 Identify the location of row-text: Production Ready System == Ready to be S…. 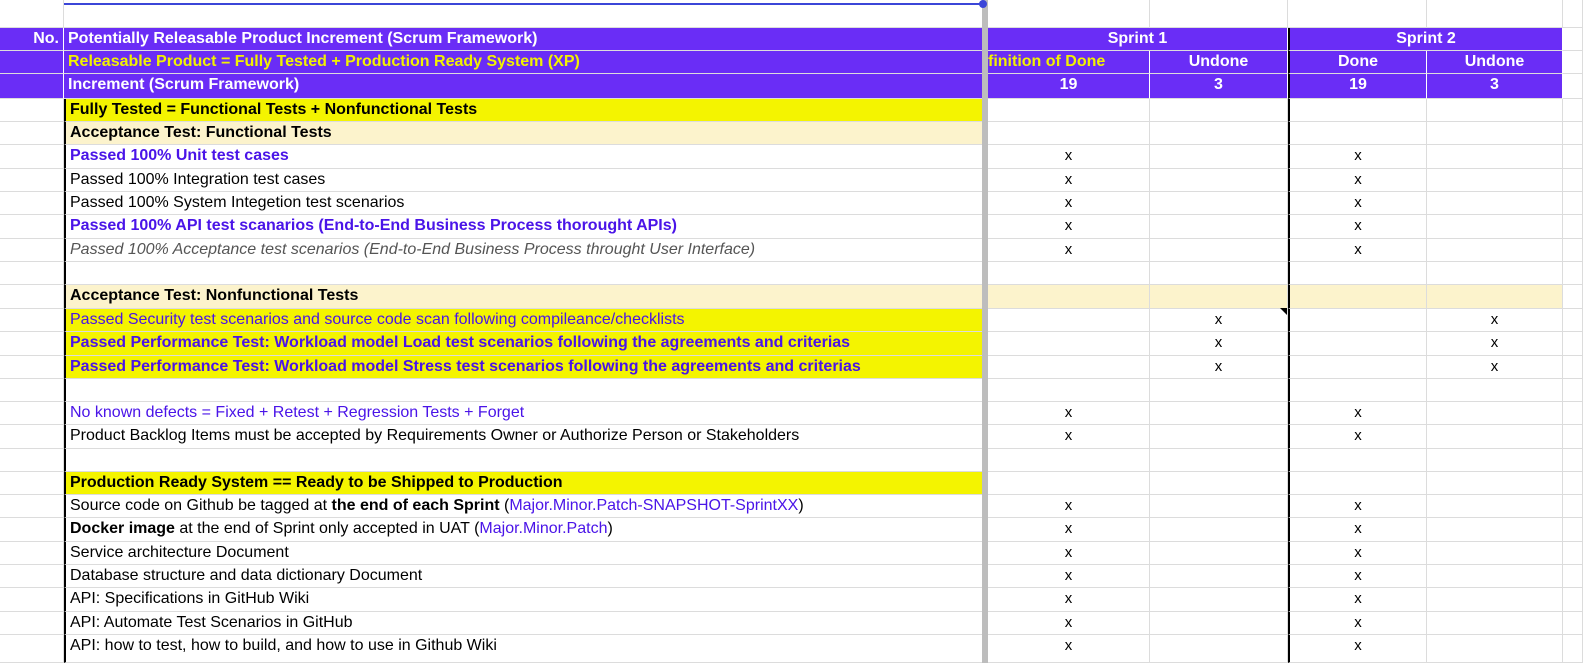
(523, 483).